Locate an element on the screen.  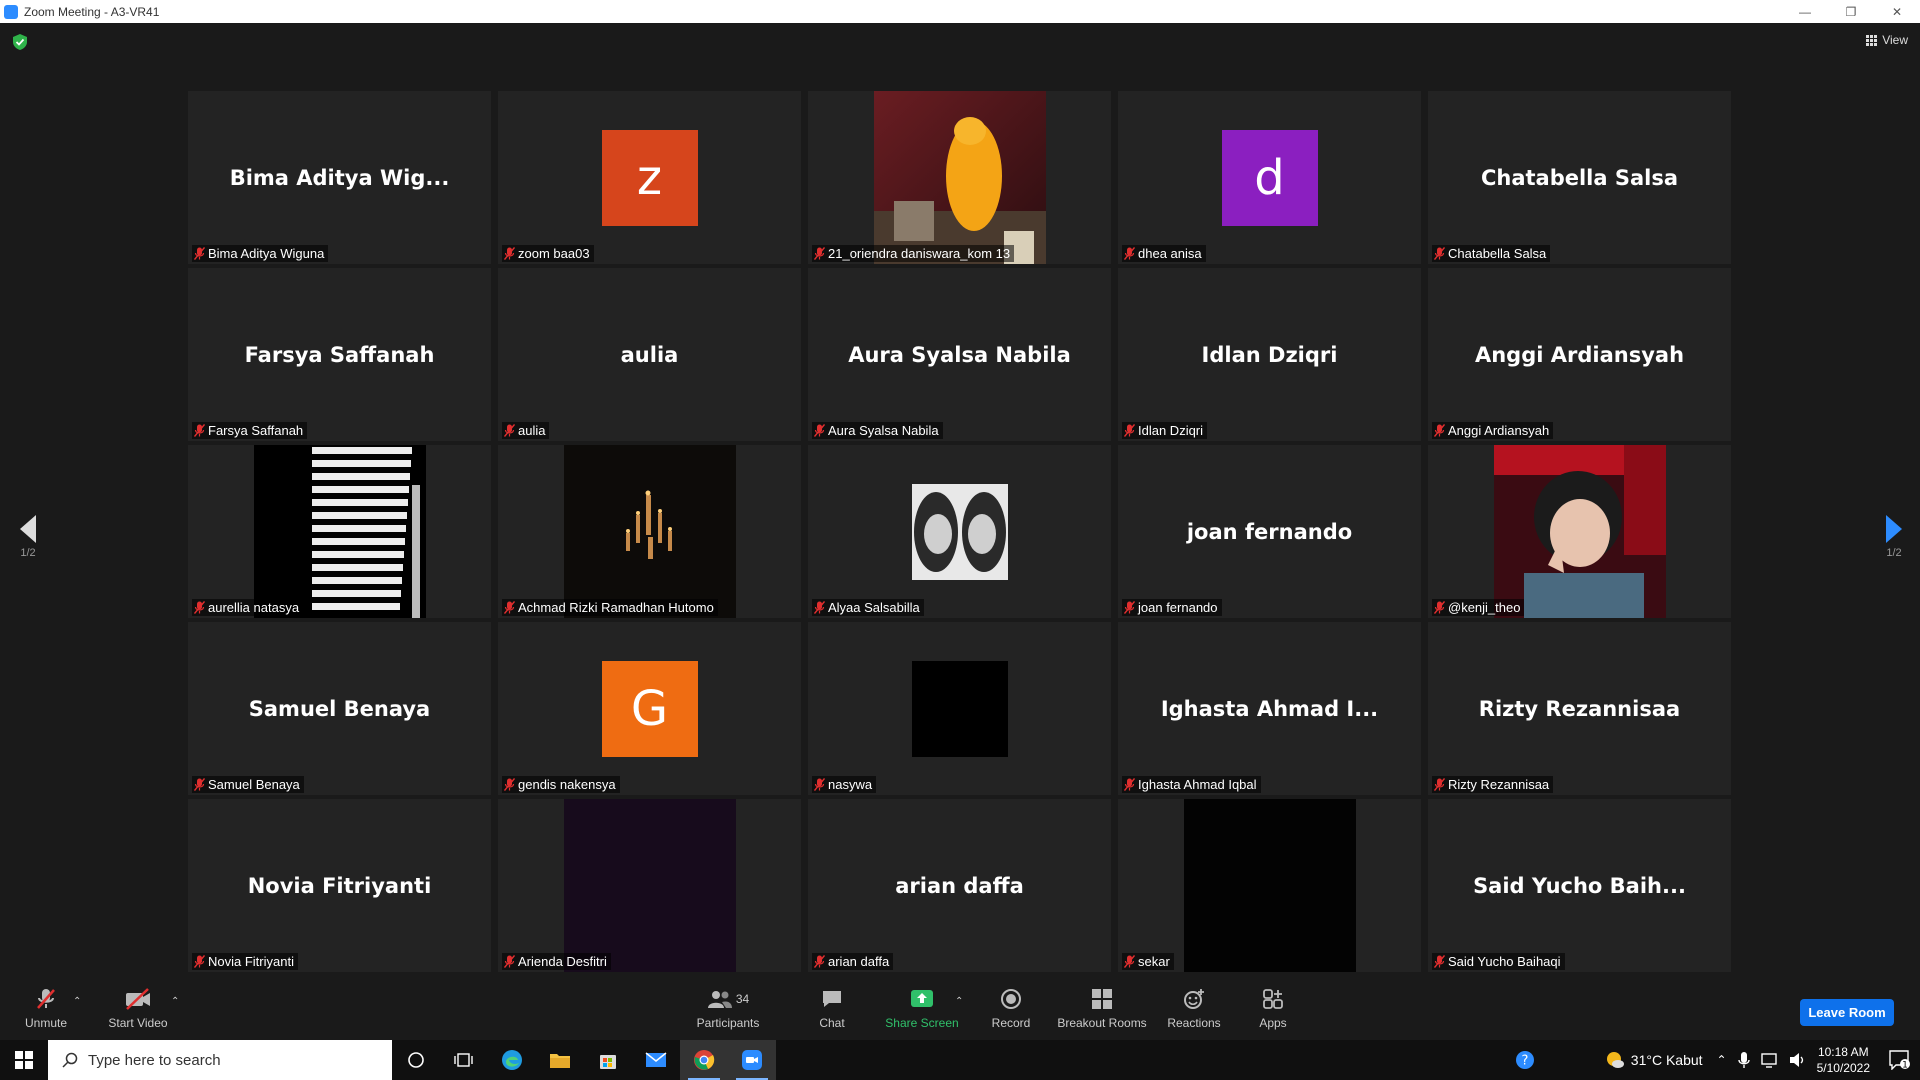
minimize-icon: — is located at coordinates (1805, 11).